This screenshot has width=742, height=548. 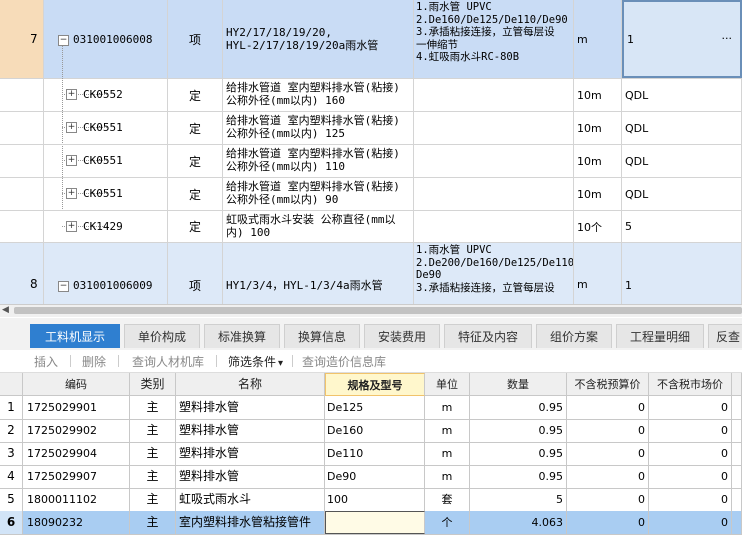 What do you see at coordinates (255, 361) in the screenshot?
I see `filter-dropdown: 筛选条件 ▾` at bounding box center [255, 361].